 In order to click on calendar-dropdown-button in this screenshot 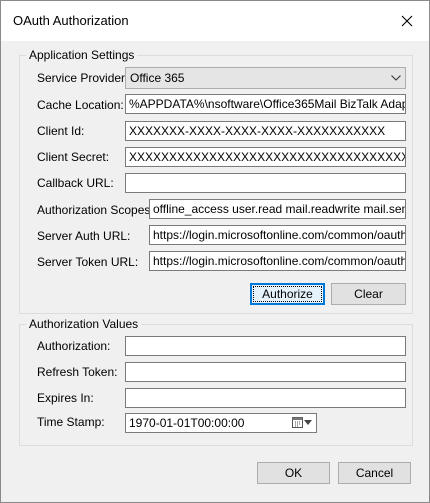, I will do `click(302, 422)`.